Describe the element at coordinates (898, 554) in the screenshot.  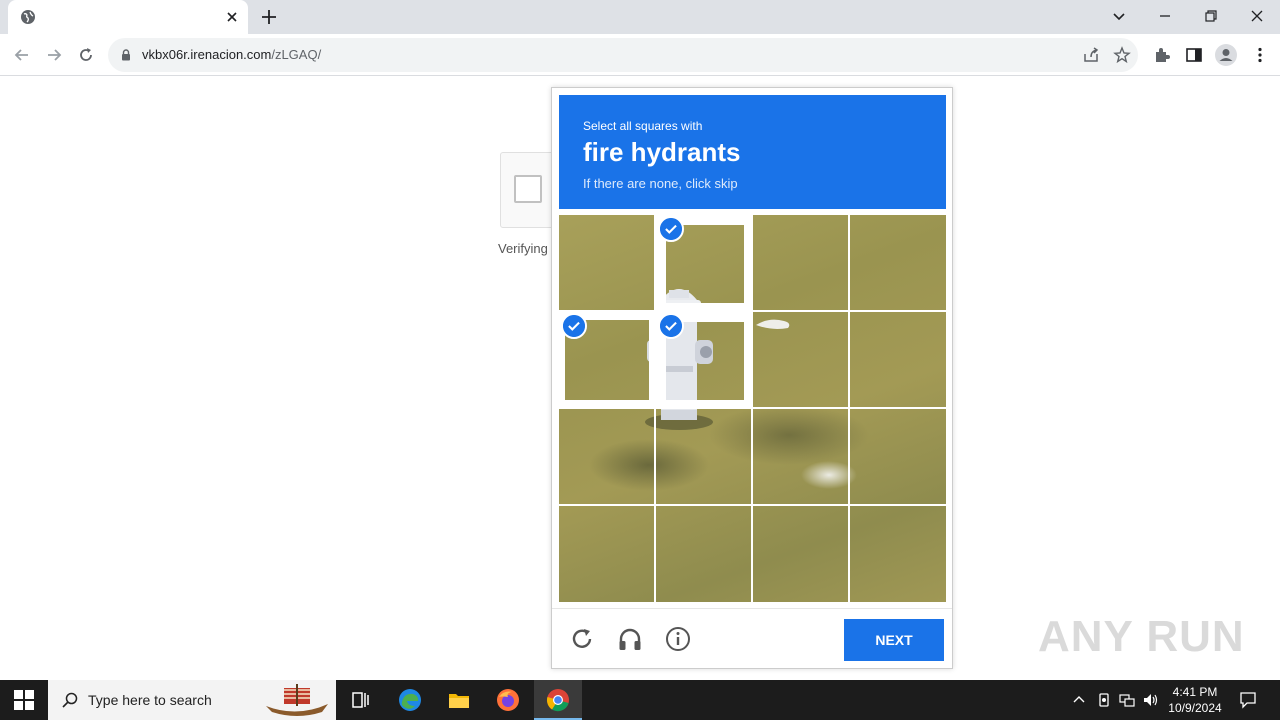
I see `grid-cell-r3c3` at that location.